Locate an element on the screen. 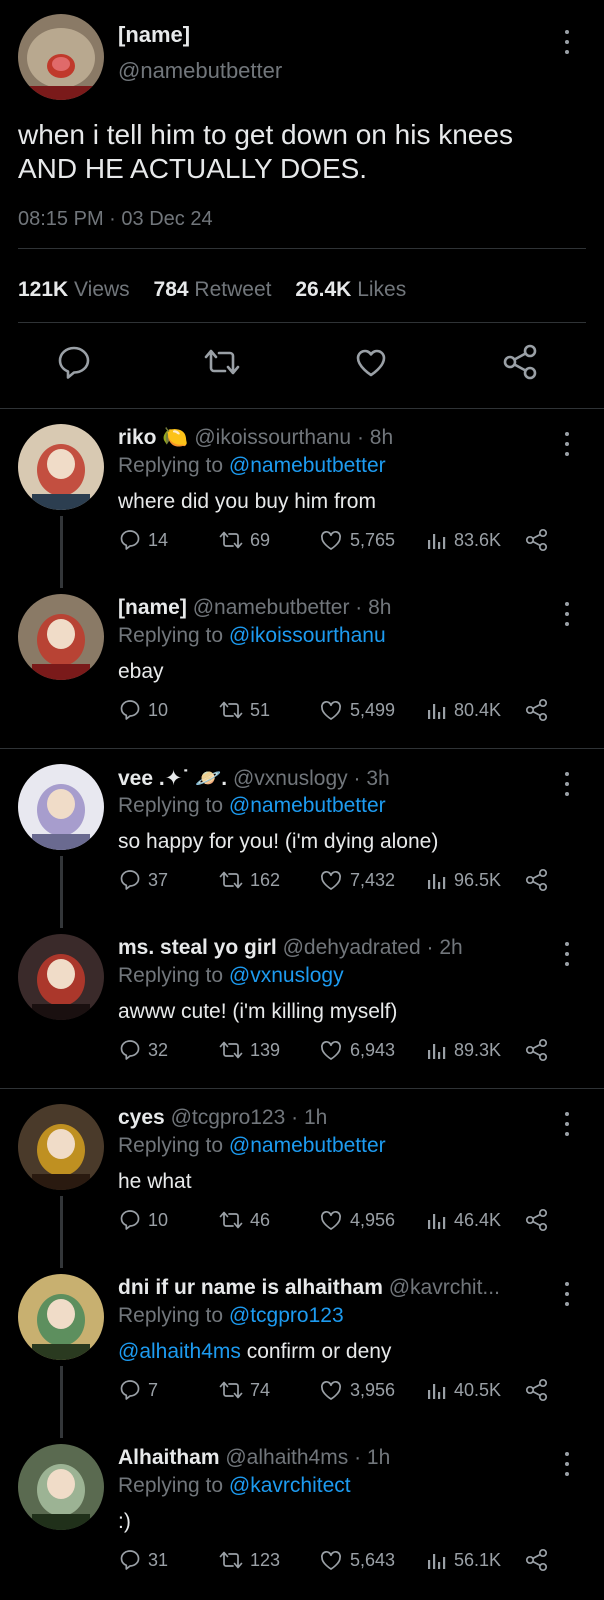 The height and width of the screenshot is (1600, 604). author-name: vee .✦˙ 🪐. is located at coordinates (172, 778).